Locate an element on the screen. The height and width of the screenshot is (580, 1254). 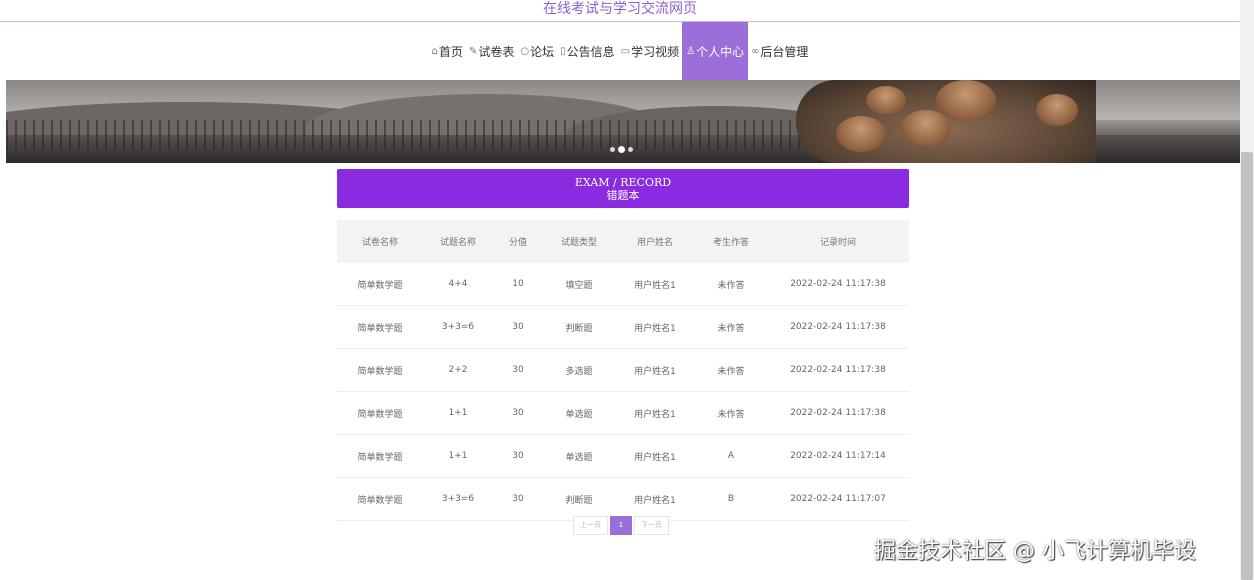
table-cell: 10 is located at coordinates (518, 284).